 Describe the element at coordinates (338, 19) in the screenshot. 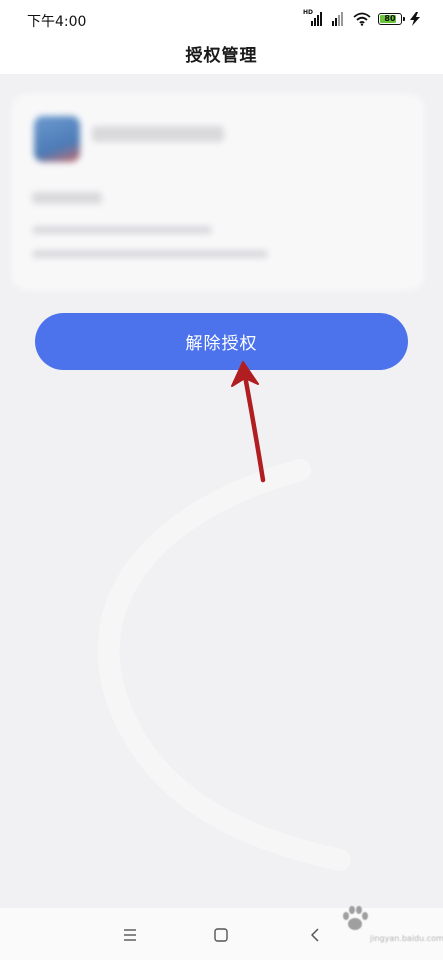

I see `signal-icon` at that location.